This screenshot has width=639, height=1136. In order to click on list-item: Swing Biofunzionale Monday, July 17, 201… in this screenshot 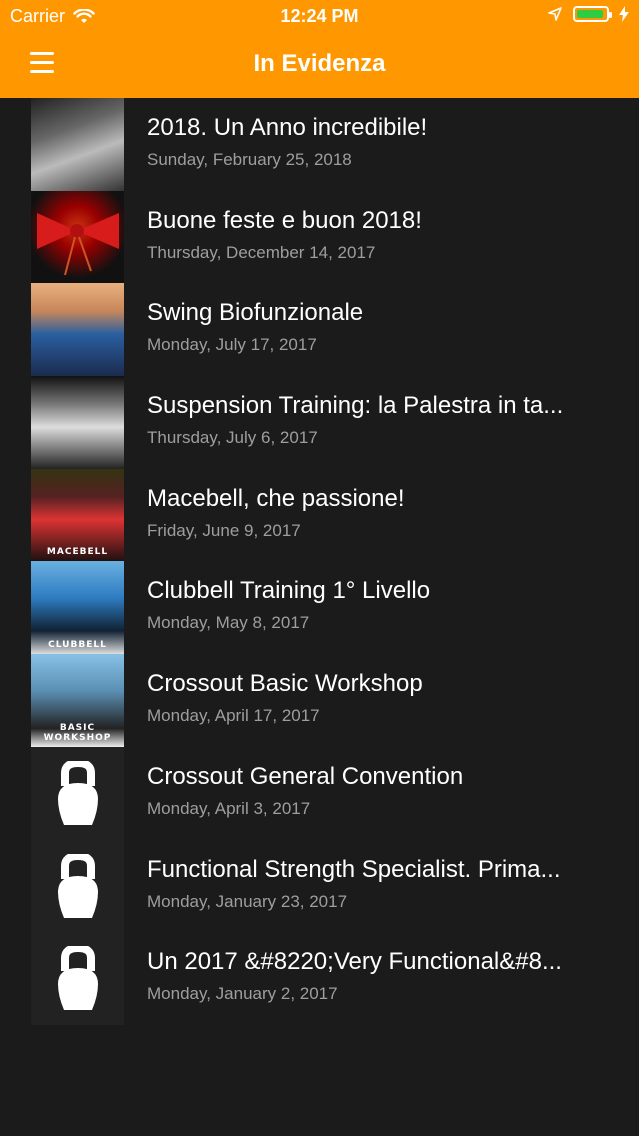, I will do `click(319, 330)`.